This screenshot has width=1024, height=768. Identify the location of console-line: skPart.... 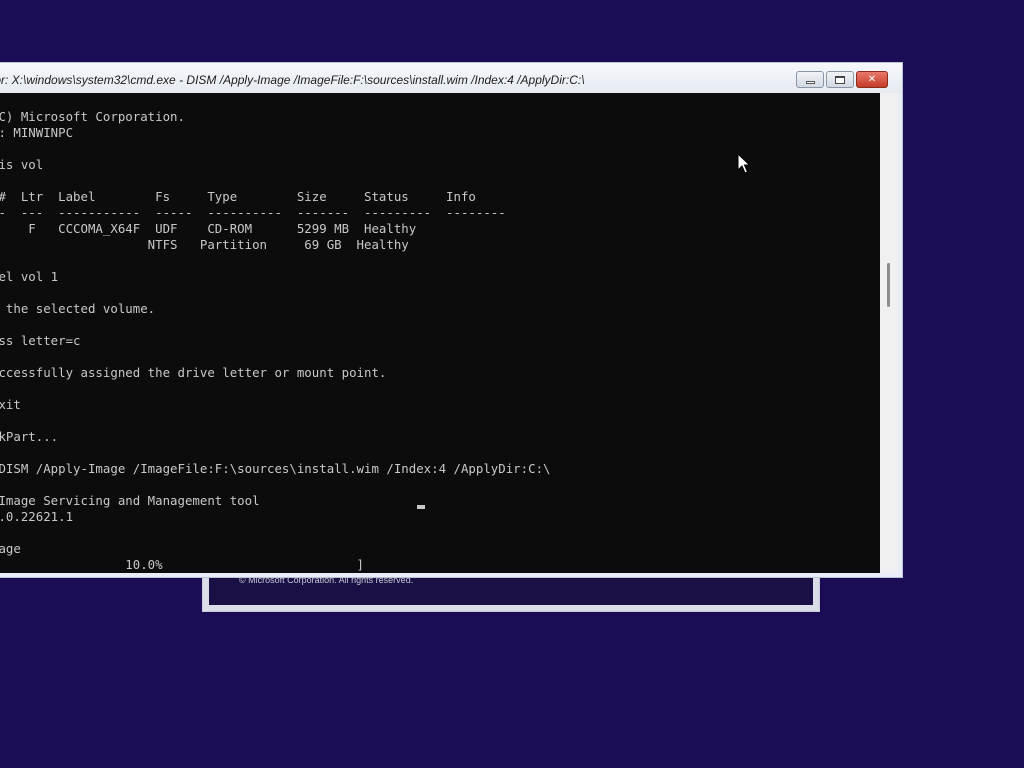
(29, 436).